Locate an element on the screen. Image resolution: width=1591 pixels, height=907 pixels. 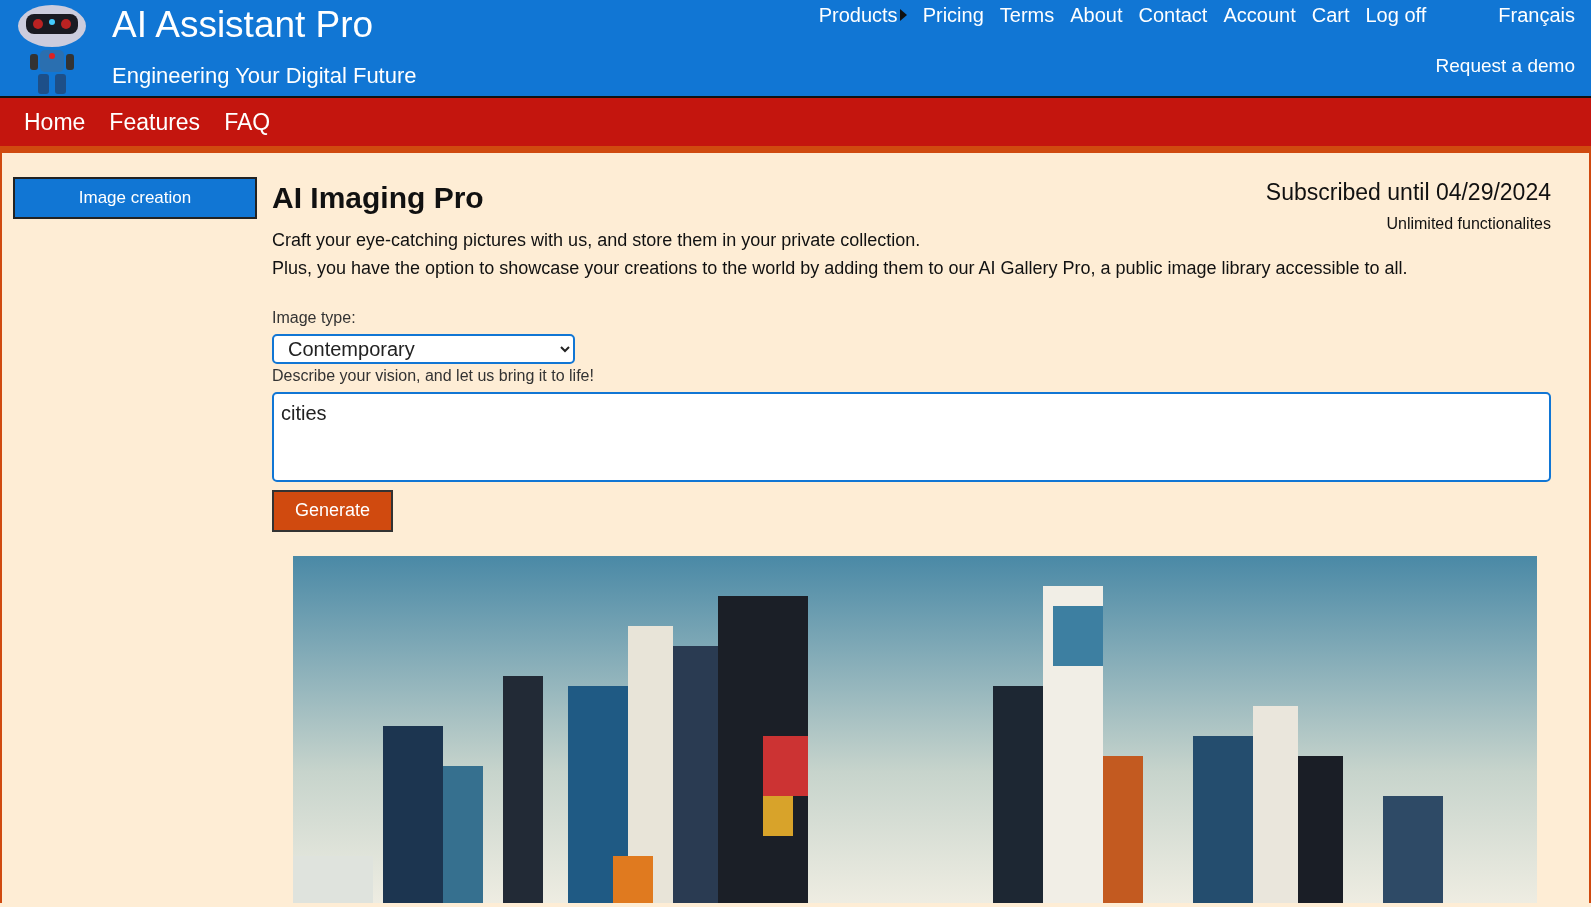
caret-icon is located at coordinates (903, 15).